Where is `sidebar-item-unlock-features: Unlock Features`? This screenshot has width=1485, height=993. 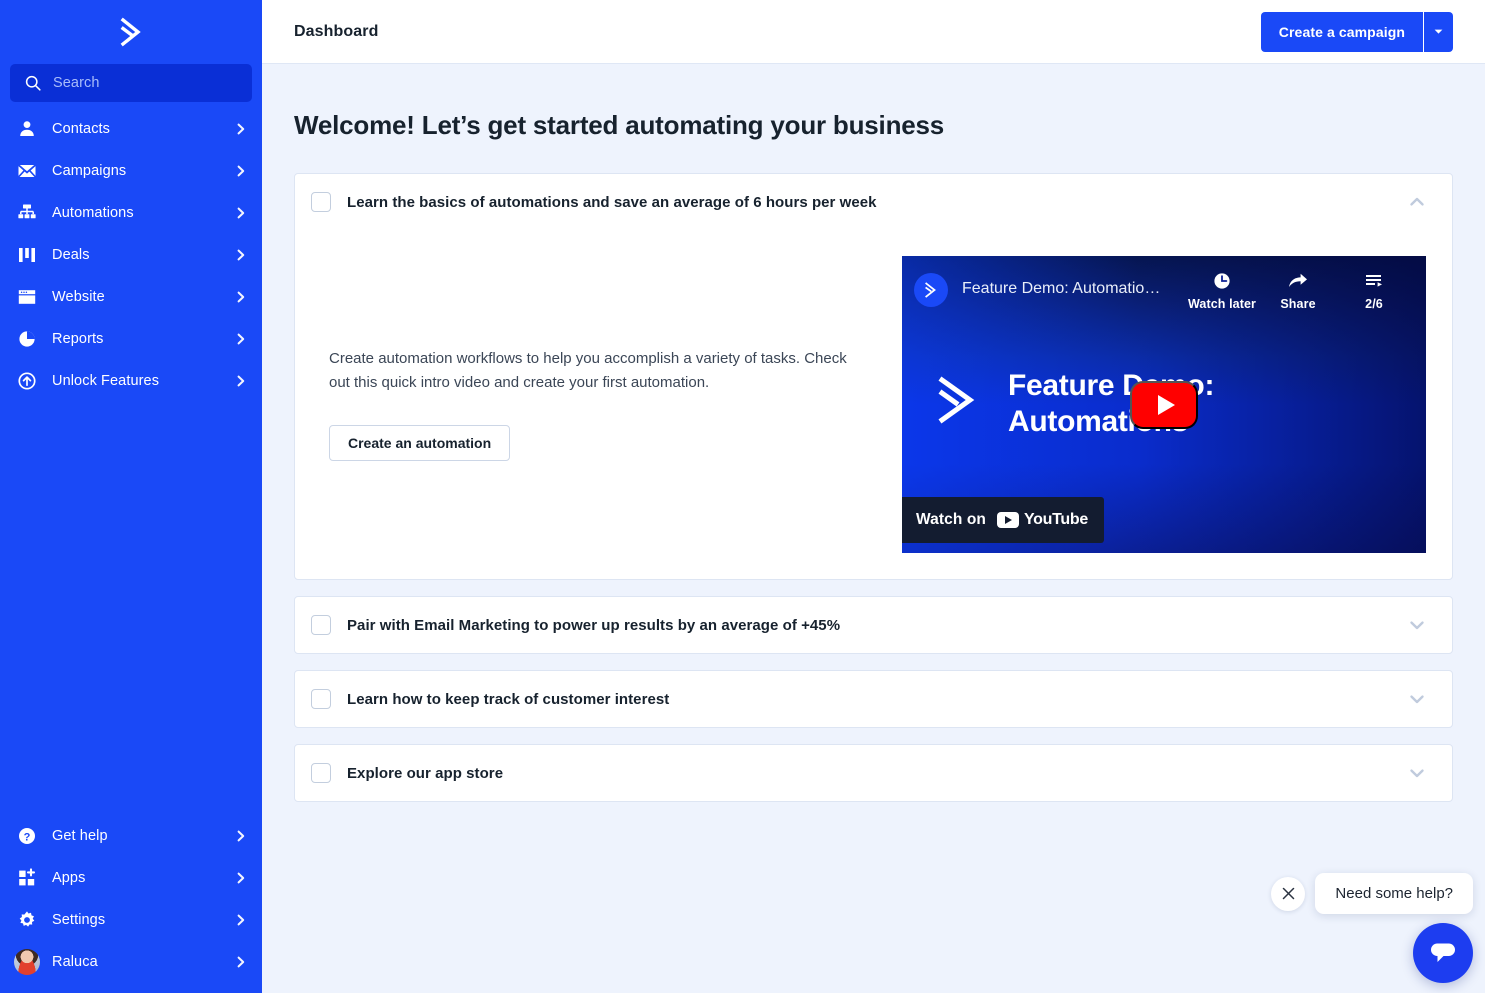
sidebar-item-unlock-features: Unlock Features is located at coordinates (131, 381).